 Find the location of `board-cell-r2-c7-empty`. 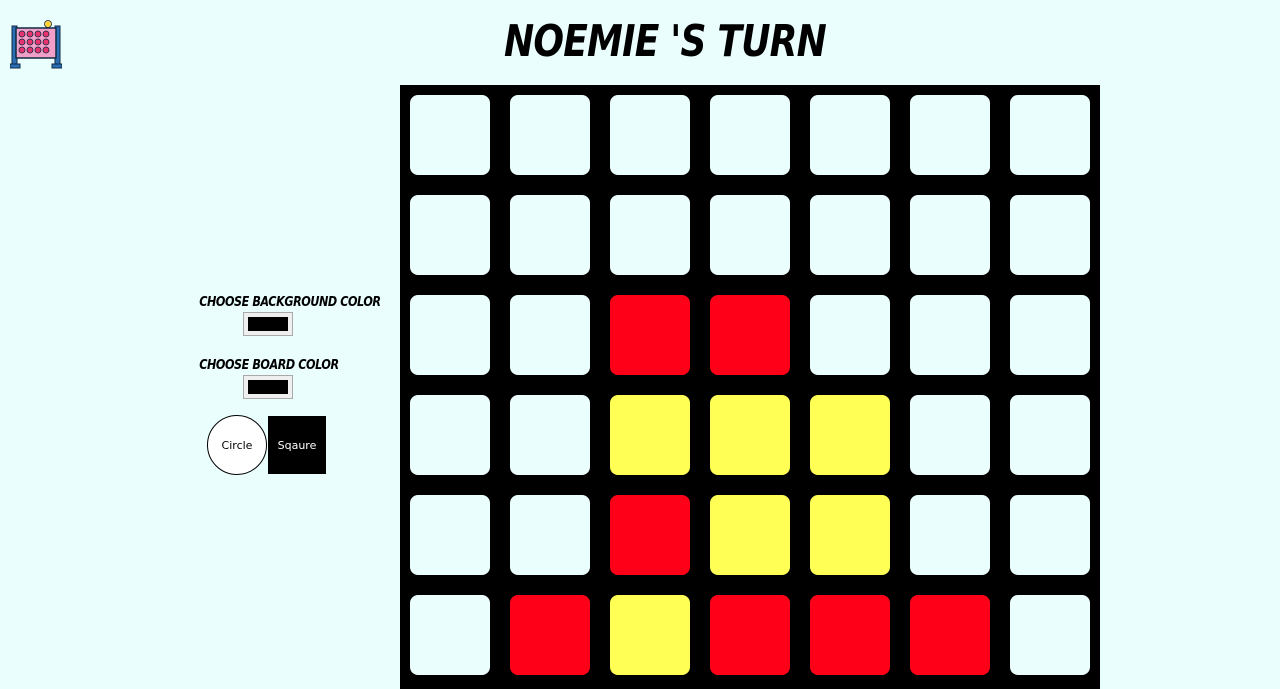

board-cell-r2-c7-empty is located at coordinates (1050, 235).